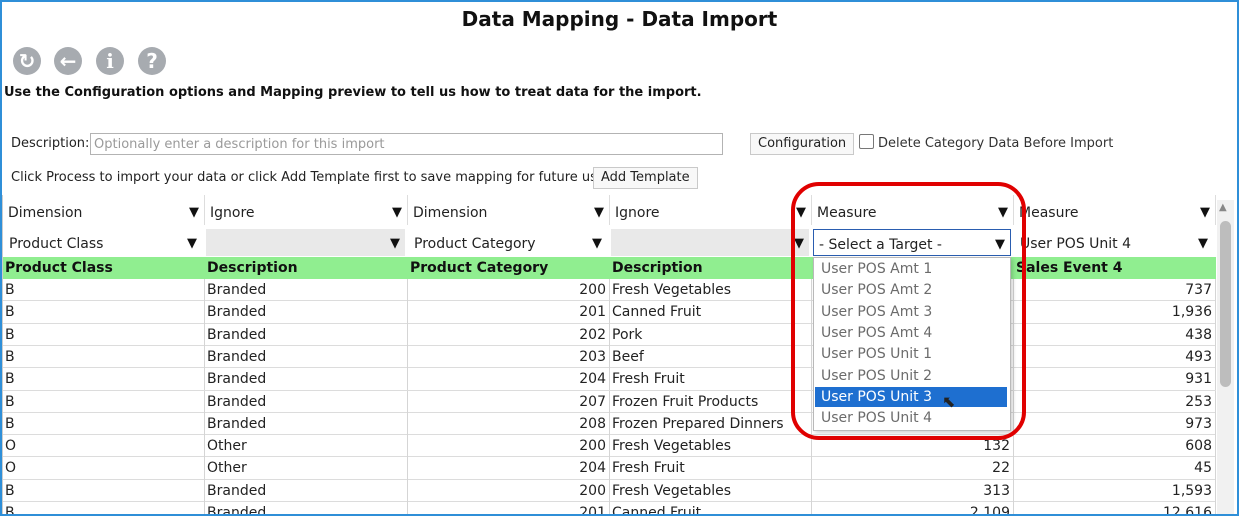 This screenshot has width=1239, height=516. Describe the element at coordinates (509, 379) in the screenshot. I see `table-cell: 204` at that location.